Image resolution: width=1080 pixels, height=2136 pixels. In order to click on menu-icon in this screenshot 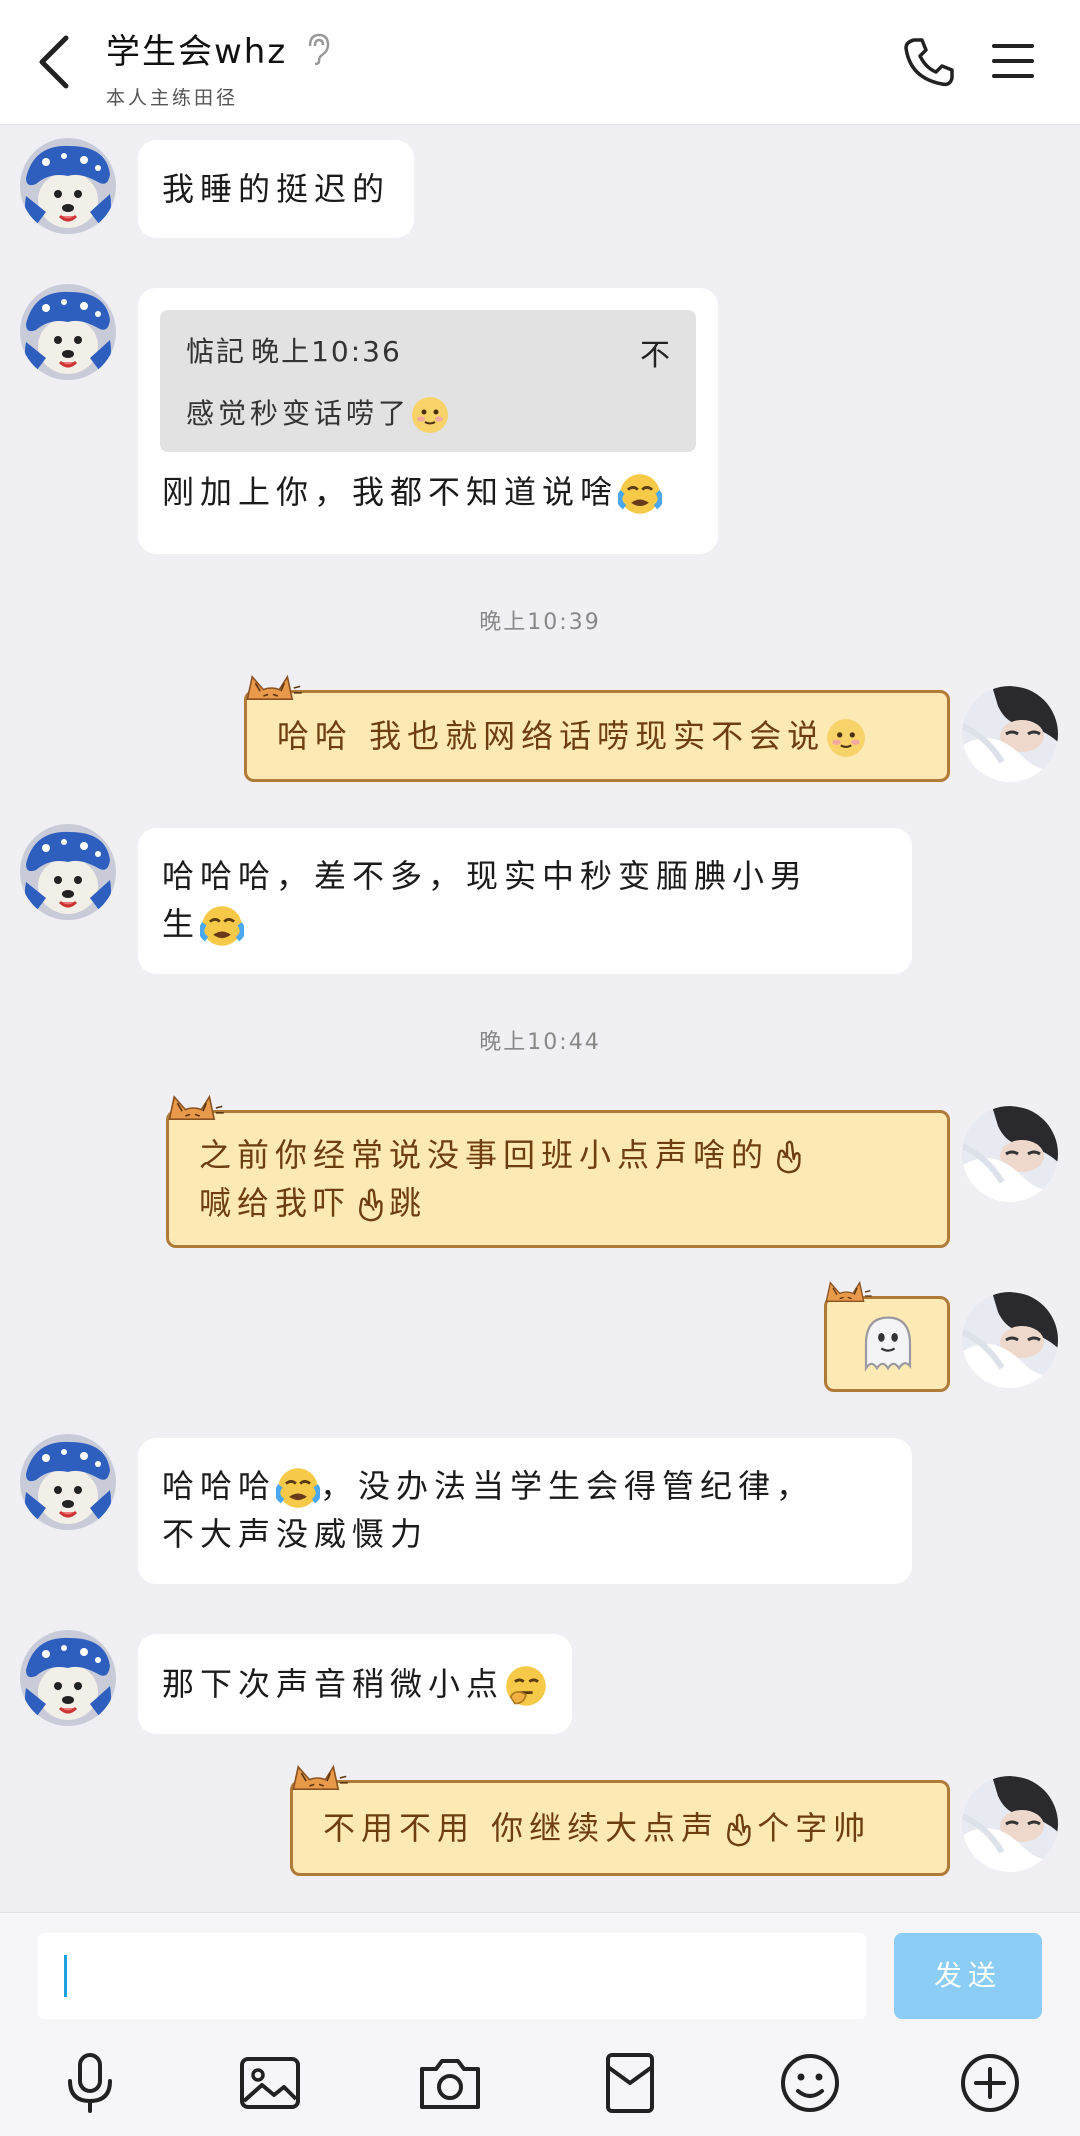, I will do `click(1013, 61)`.